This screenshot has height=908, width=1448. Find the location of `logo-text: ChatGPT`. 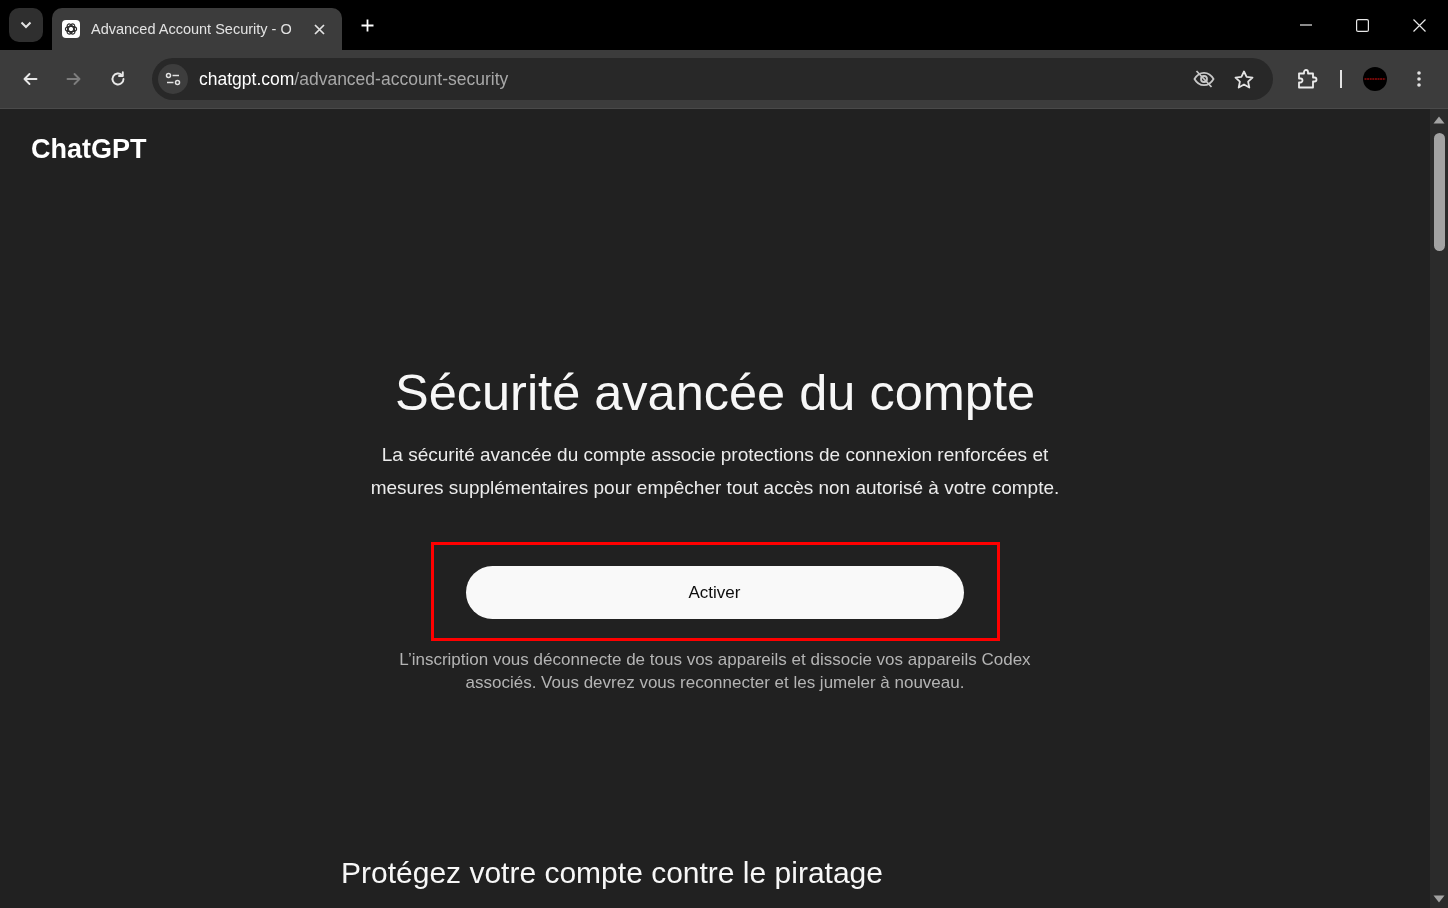

logo-text: ChatGPT is located at coordinates (89, 149).